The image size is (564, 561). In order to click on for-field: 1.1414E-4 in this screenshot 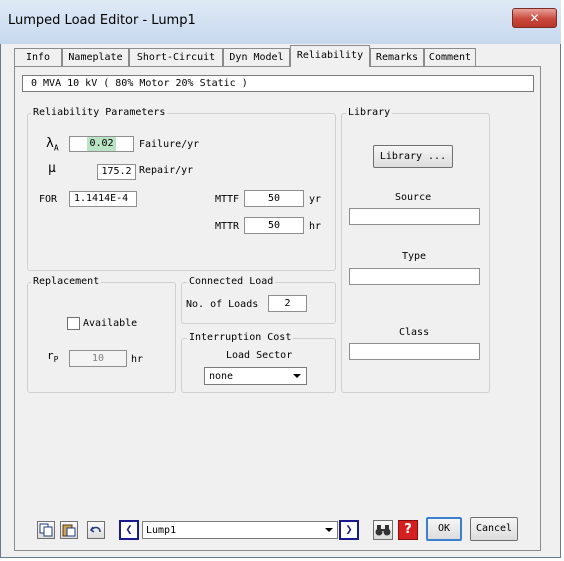, I will do `click(103, 199)`.